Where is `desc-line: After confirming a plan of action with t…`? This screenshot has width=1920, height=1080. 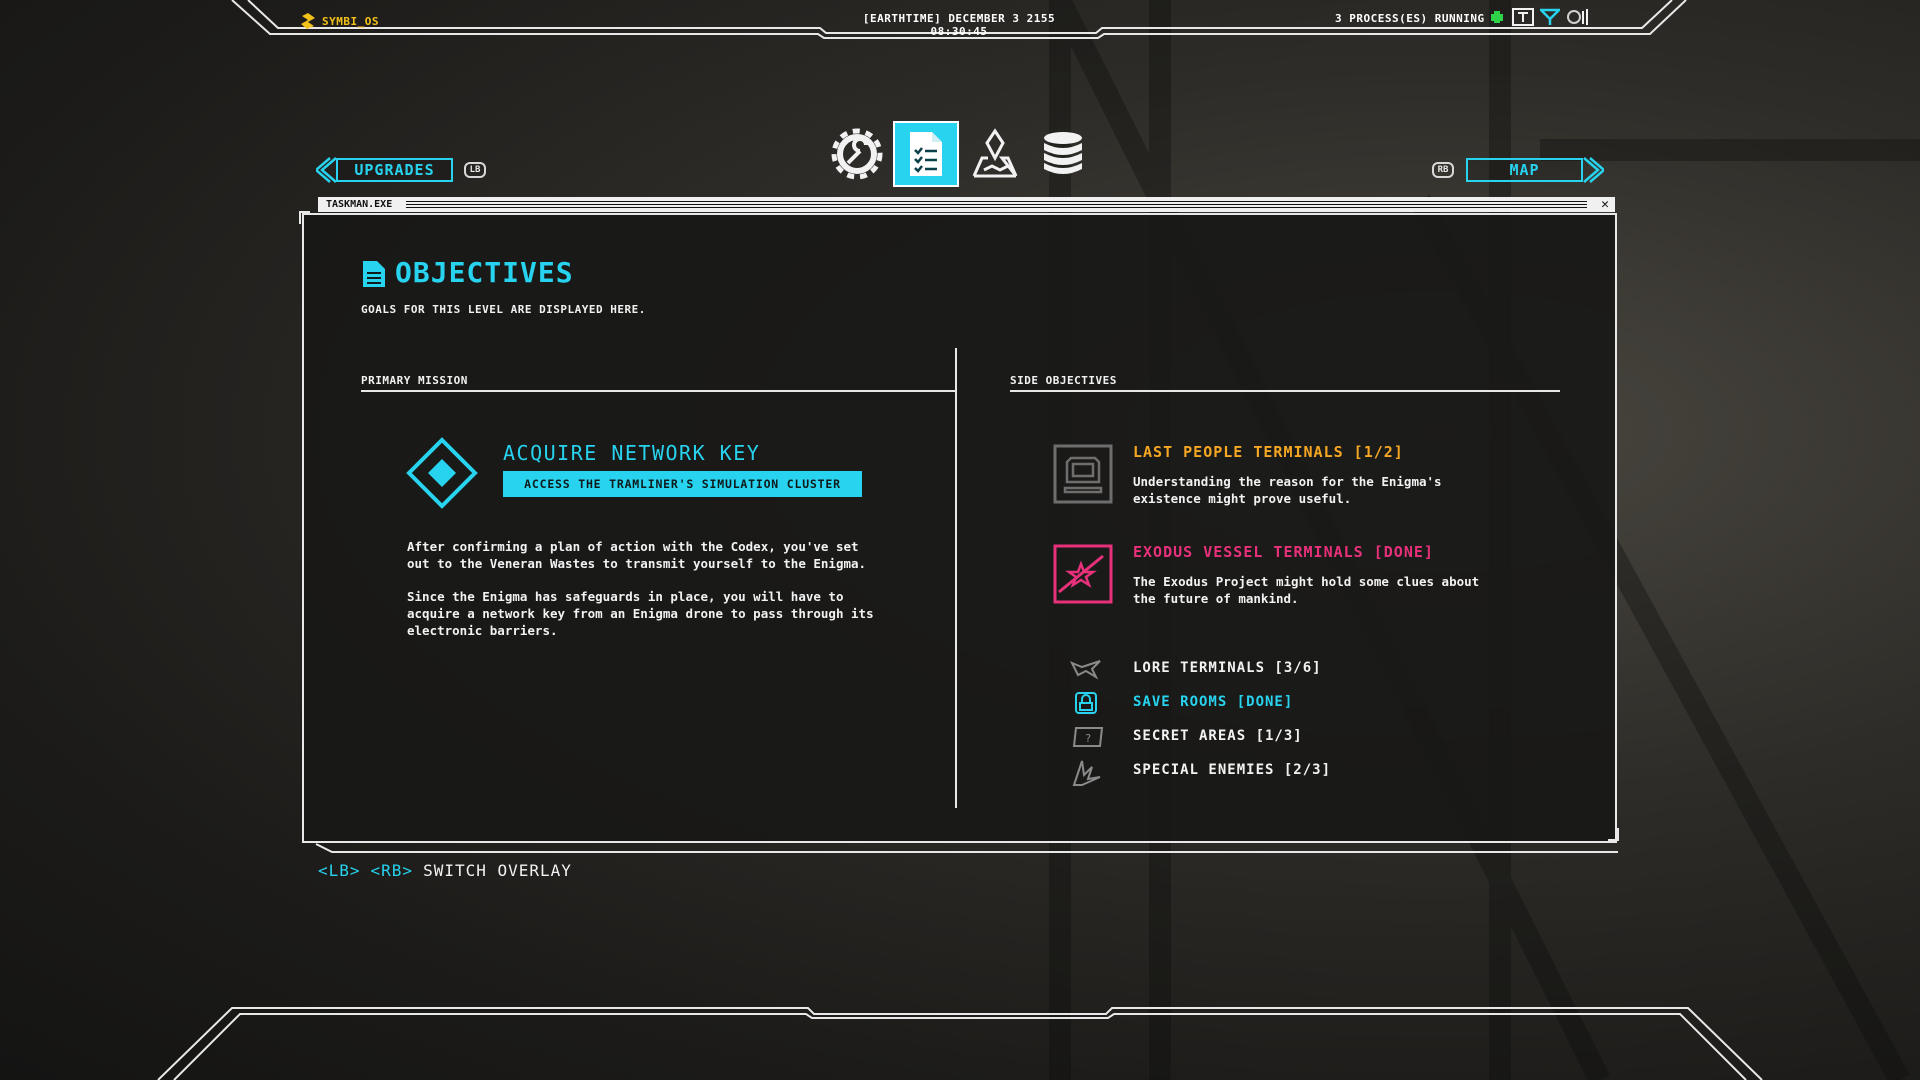 desc-line: After confirming a plan of action with t… is located at coordinates (633, 546).